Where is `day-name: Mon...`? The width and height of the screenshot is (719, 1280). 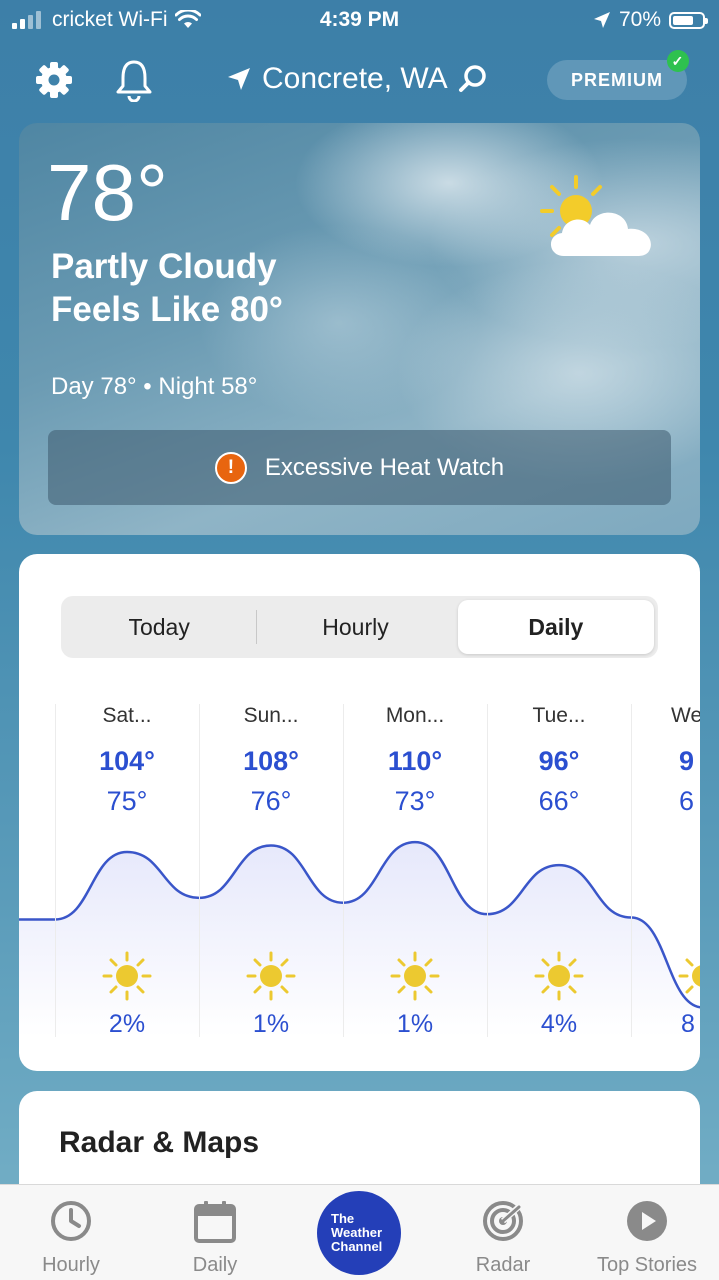 day-name: Mon... is located at coordinates (415, 715).